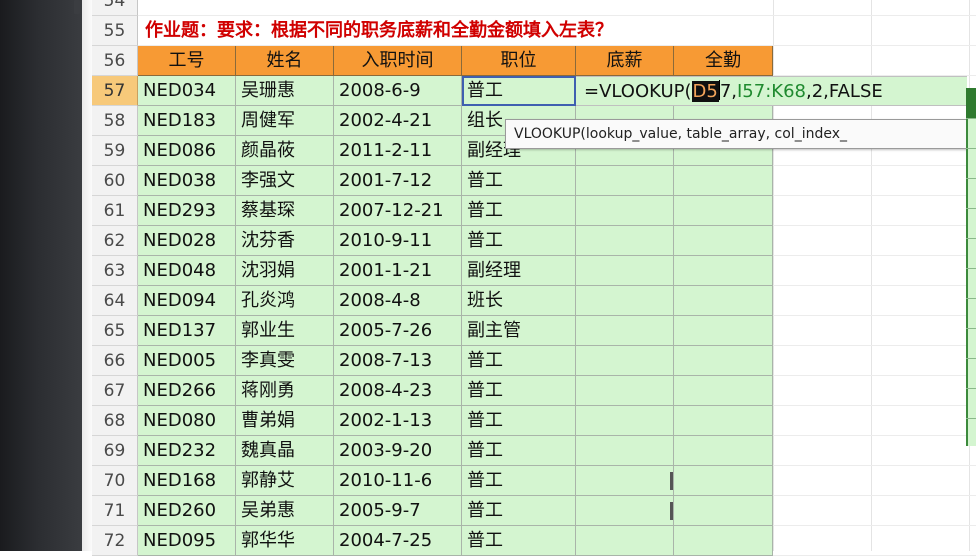 The width and height of the screenshot is (976, 556). What do you see at coordinates (187, 241) in the screenshot?
I see `employee-id-cell: NED028` at bounding box center [187, 241].